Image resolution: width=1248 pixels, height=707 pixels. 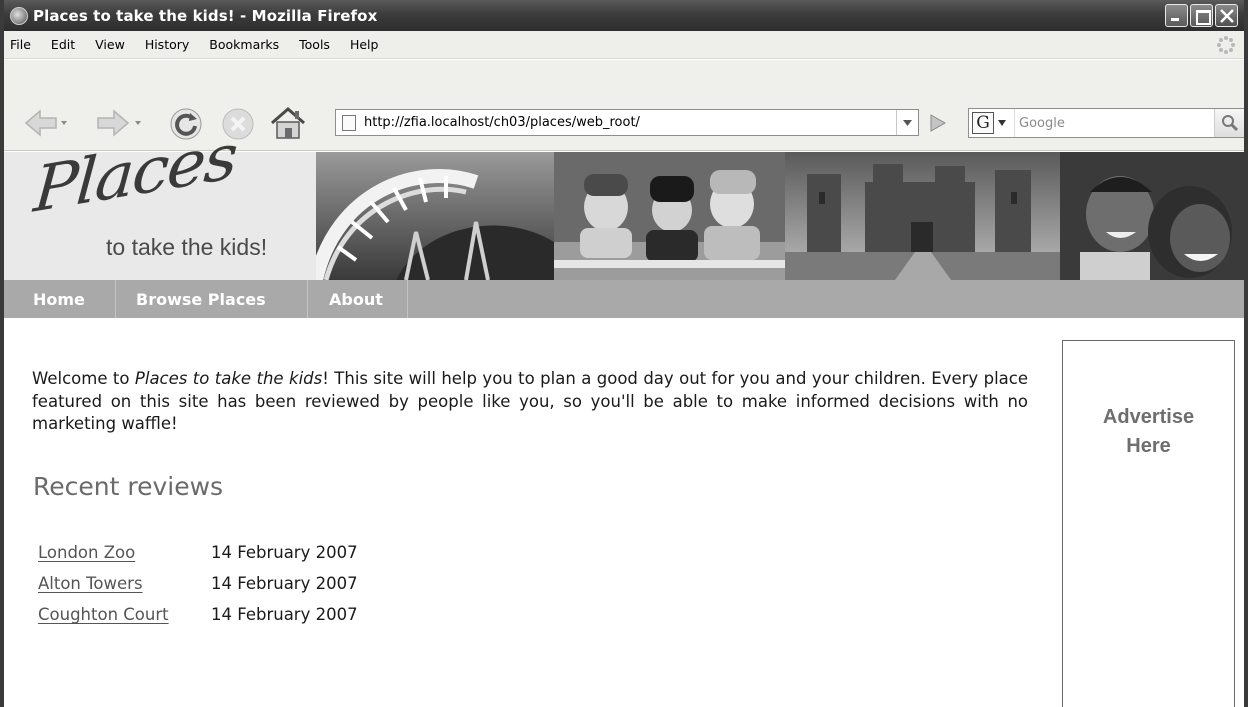 What do you see at coordinates (937, 123) in the screenshot?
I see `go-icon` at bounding box center [937, 123].